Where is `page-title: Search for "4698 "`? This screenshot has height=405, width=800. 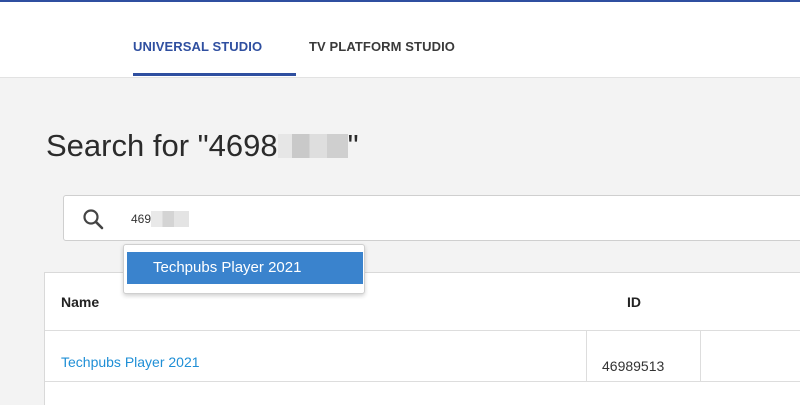
page-title: Search for "4698 " is located at coordinates (202, 146).